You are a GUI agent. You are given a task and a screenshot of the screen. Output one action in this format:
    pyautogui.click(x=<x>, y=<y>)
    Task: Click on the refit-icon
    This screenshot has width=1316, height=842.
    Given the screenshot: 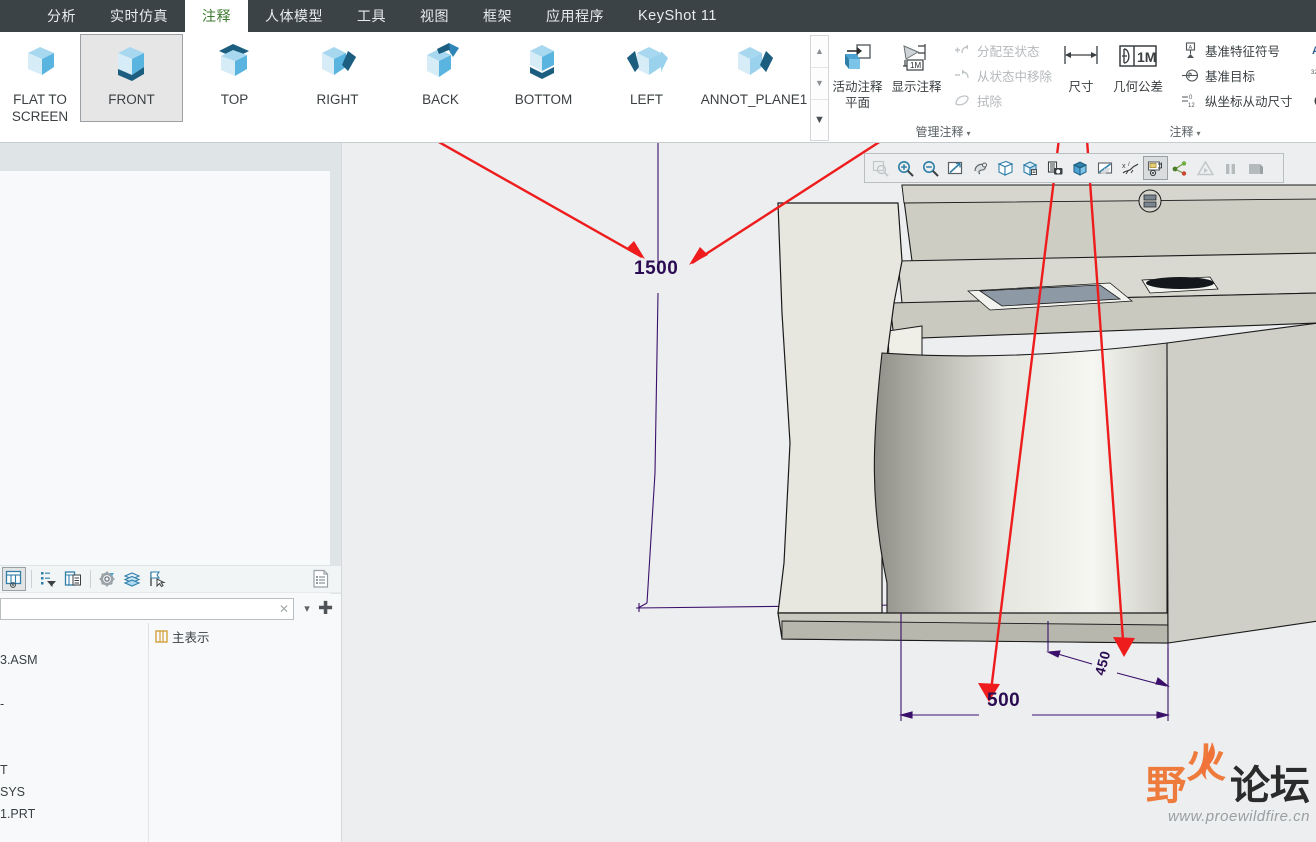 What is the action you would take?
    pyautogui.click(x=955, y=168)
    